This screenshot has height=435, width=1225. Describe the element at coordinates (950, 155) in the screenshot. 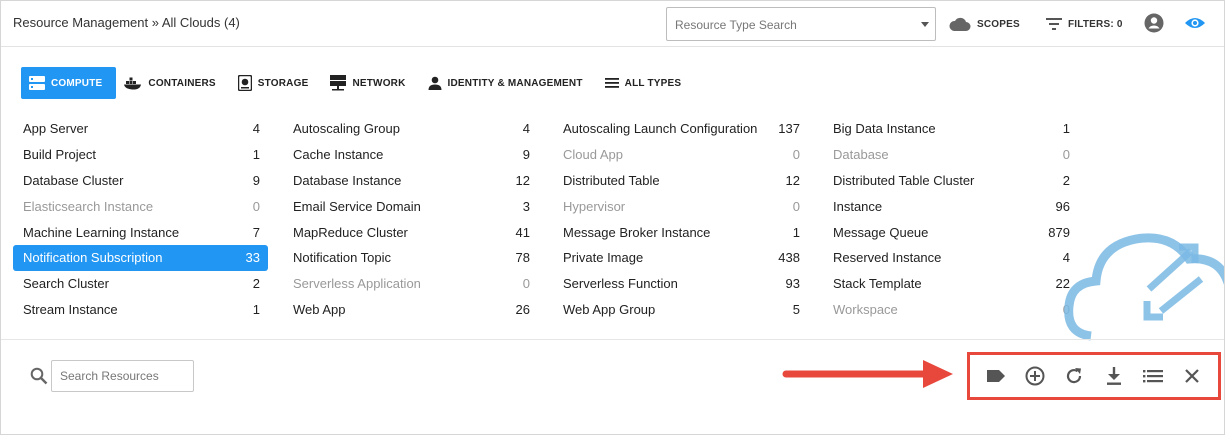

I see `resource-type-row: Database 0` at that location.